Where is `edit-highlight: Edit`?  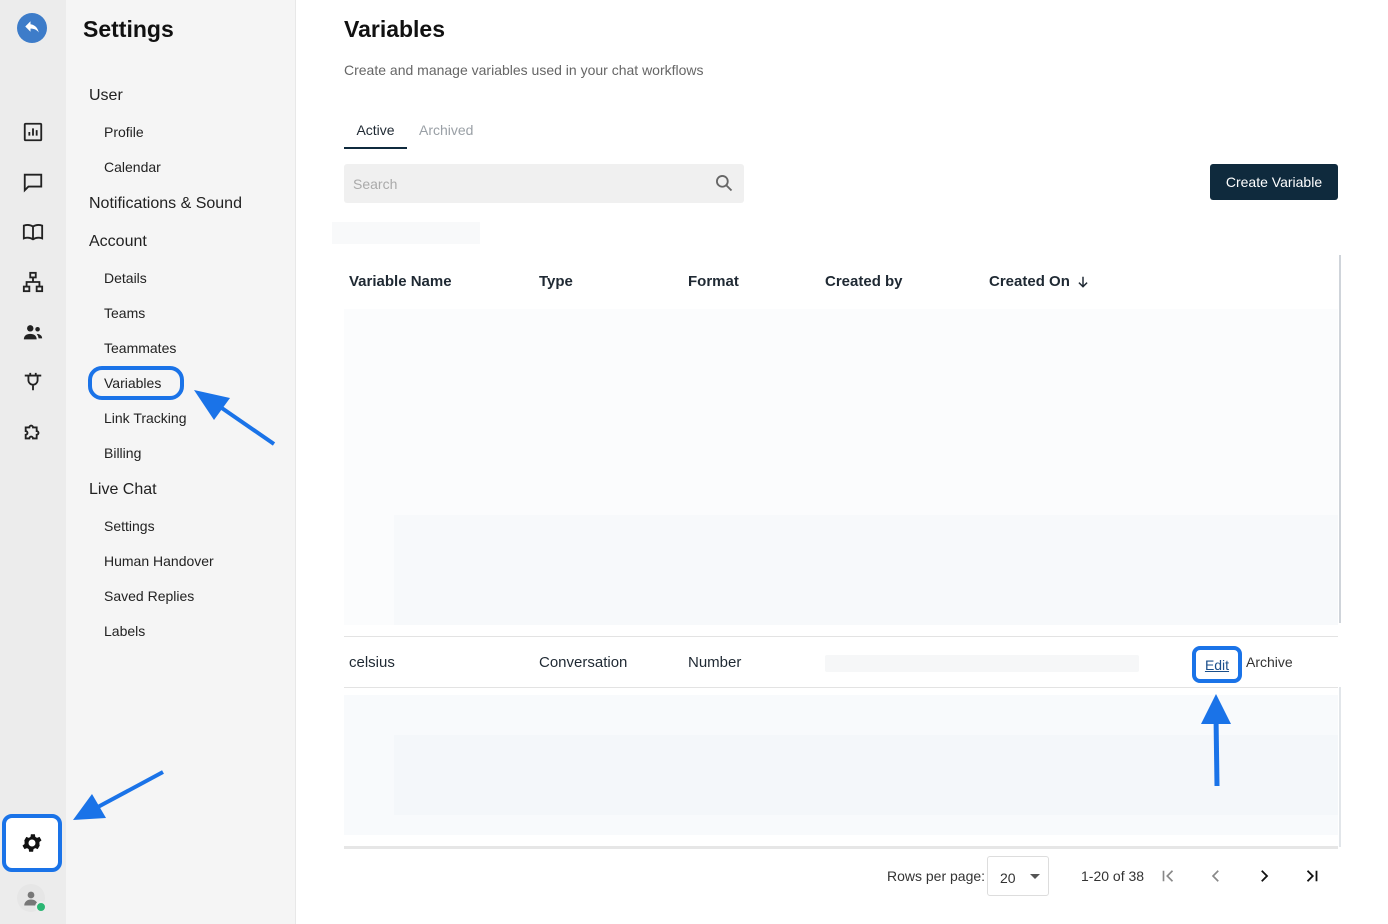
edit-highlight: Edit is located at coordinates (1217, 664).